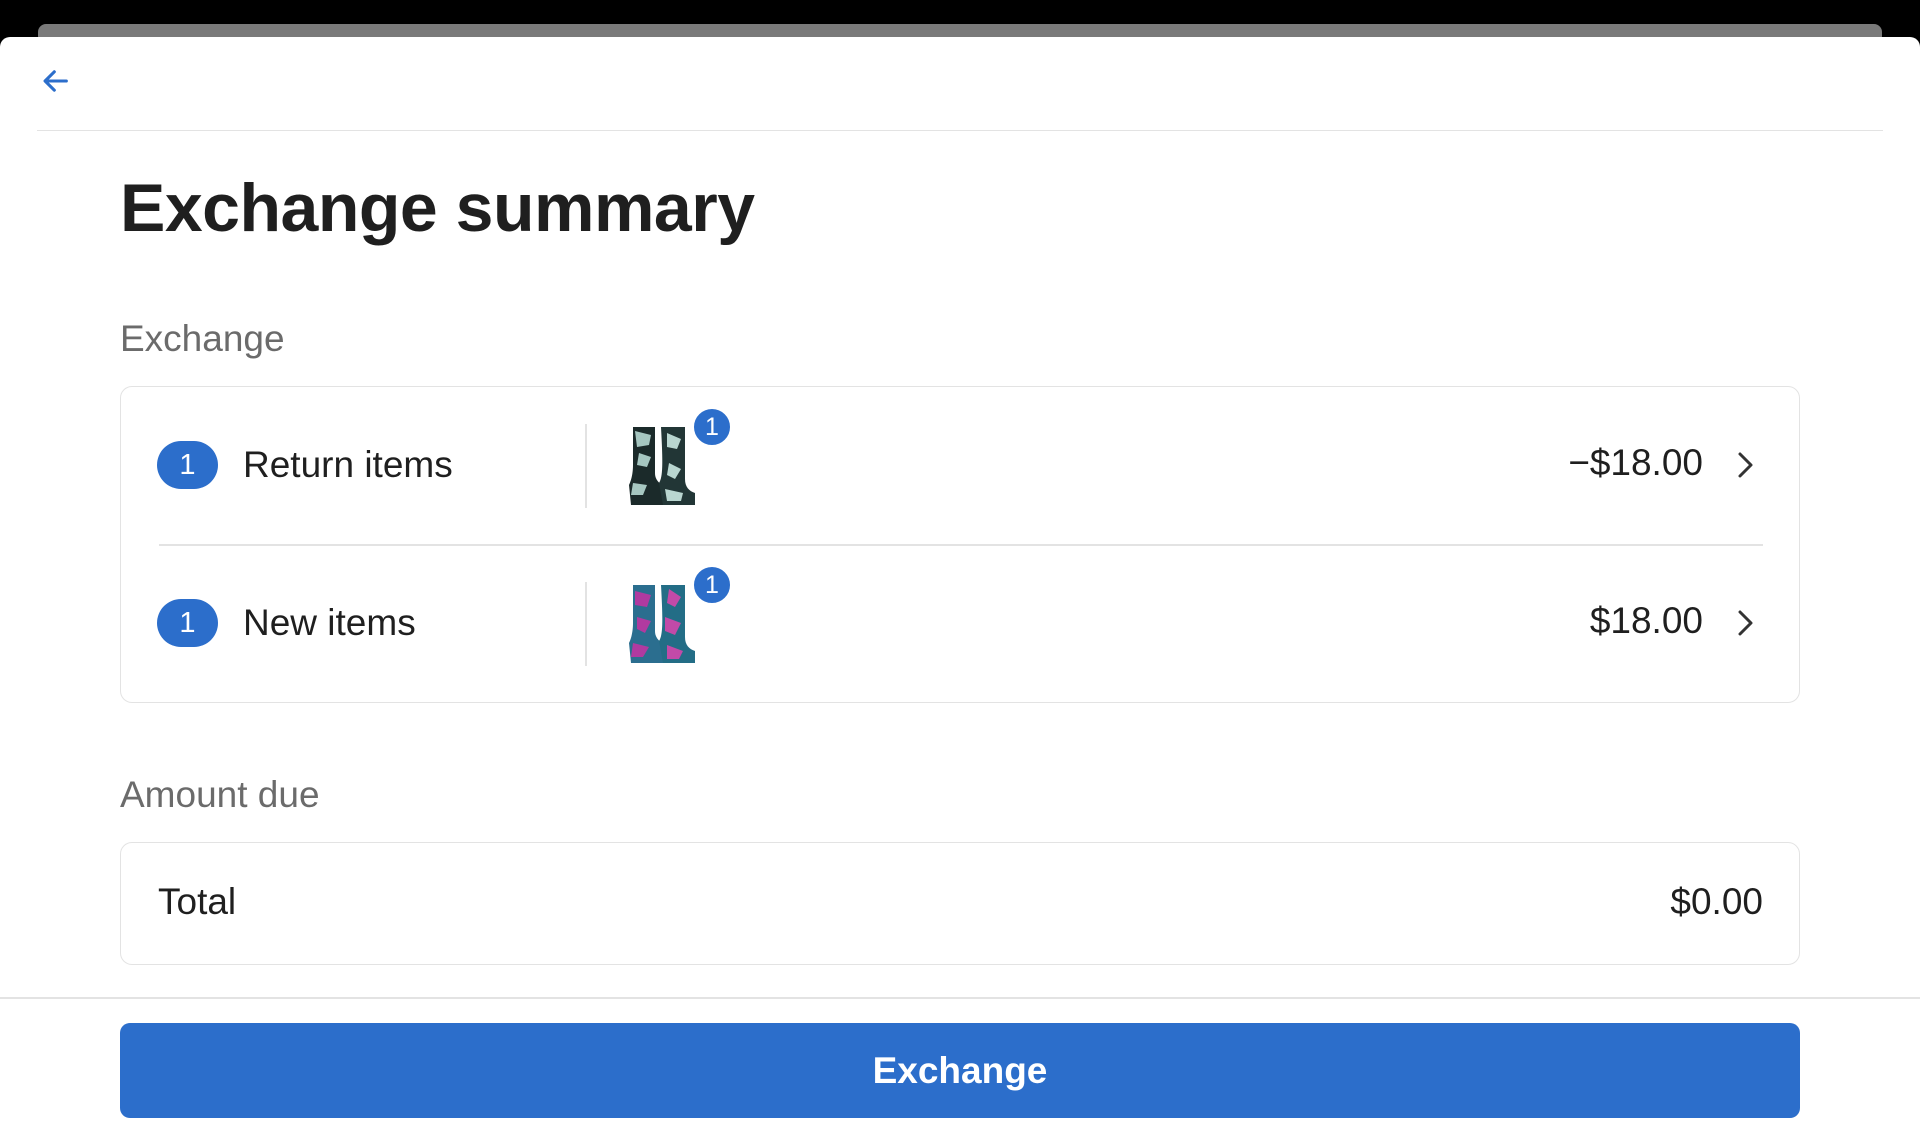 The height and width of the screenshot is (1141, 1920). Describe the element at coordinates (1716, 901) in the screenshot. I see `total-amount: $0.00` at that location.